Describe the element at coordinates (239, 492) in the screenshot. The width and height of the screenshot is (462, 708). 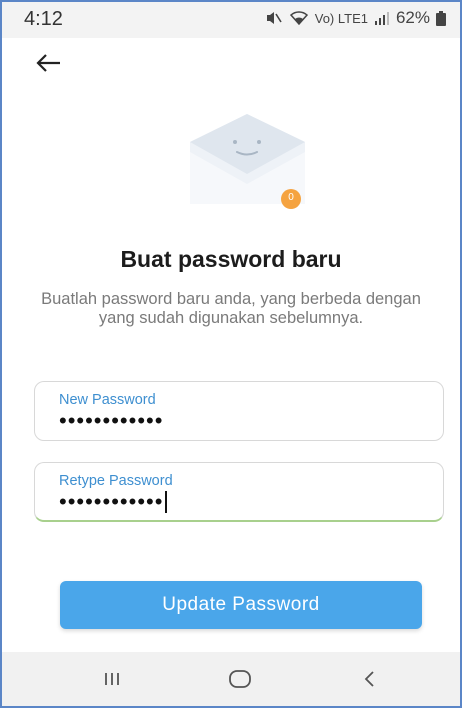
I see `retype-password-field: Retype Password ••••••••••••` at that location.